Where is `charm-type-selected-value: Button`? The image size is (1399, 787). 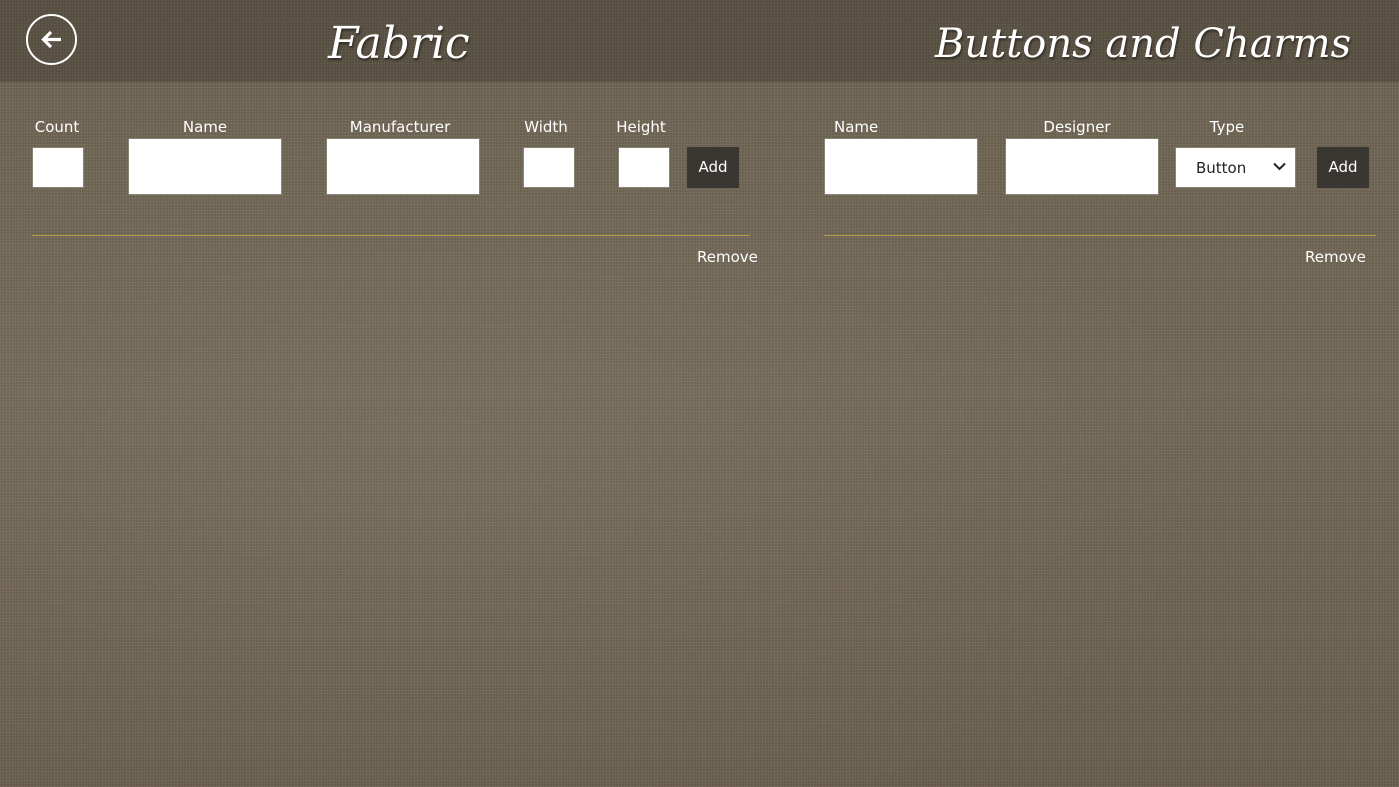
charm-type-selected-value: Button is located at coordinates (1221, 168).